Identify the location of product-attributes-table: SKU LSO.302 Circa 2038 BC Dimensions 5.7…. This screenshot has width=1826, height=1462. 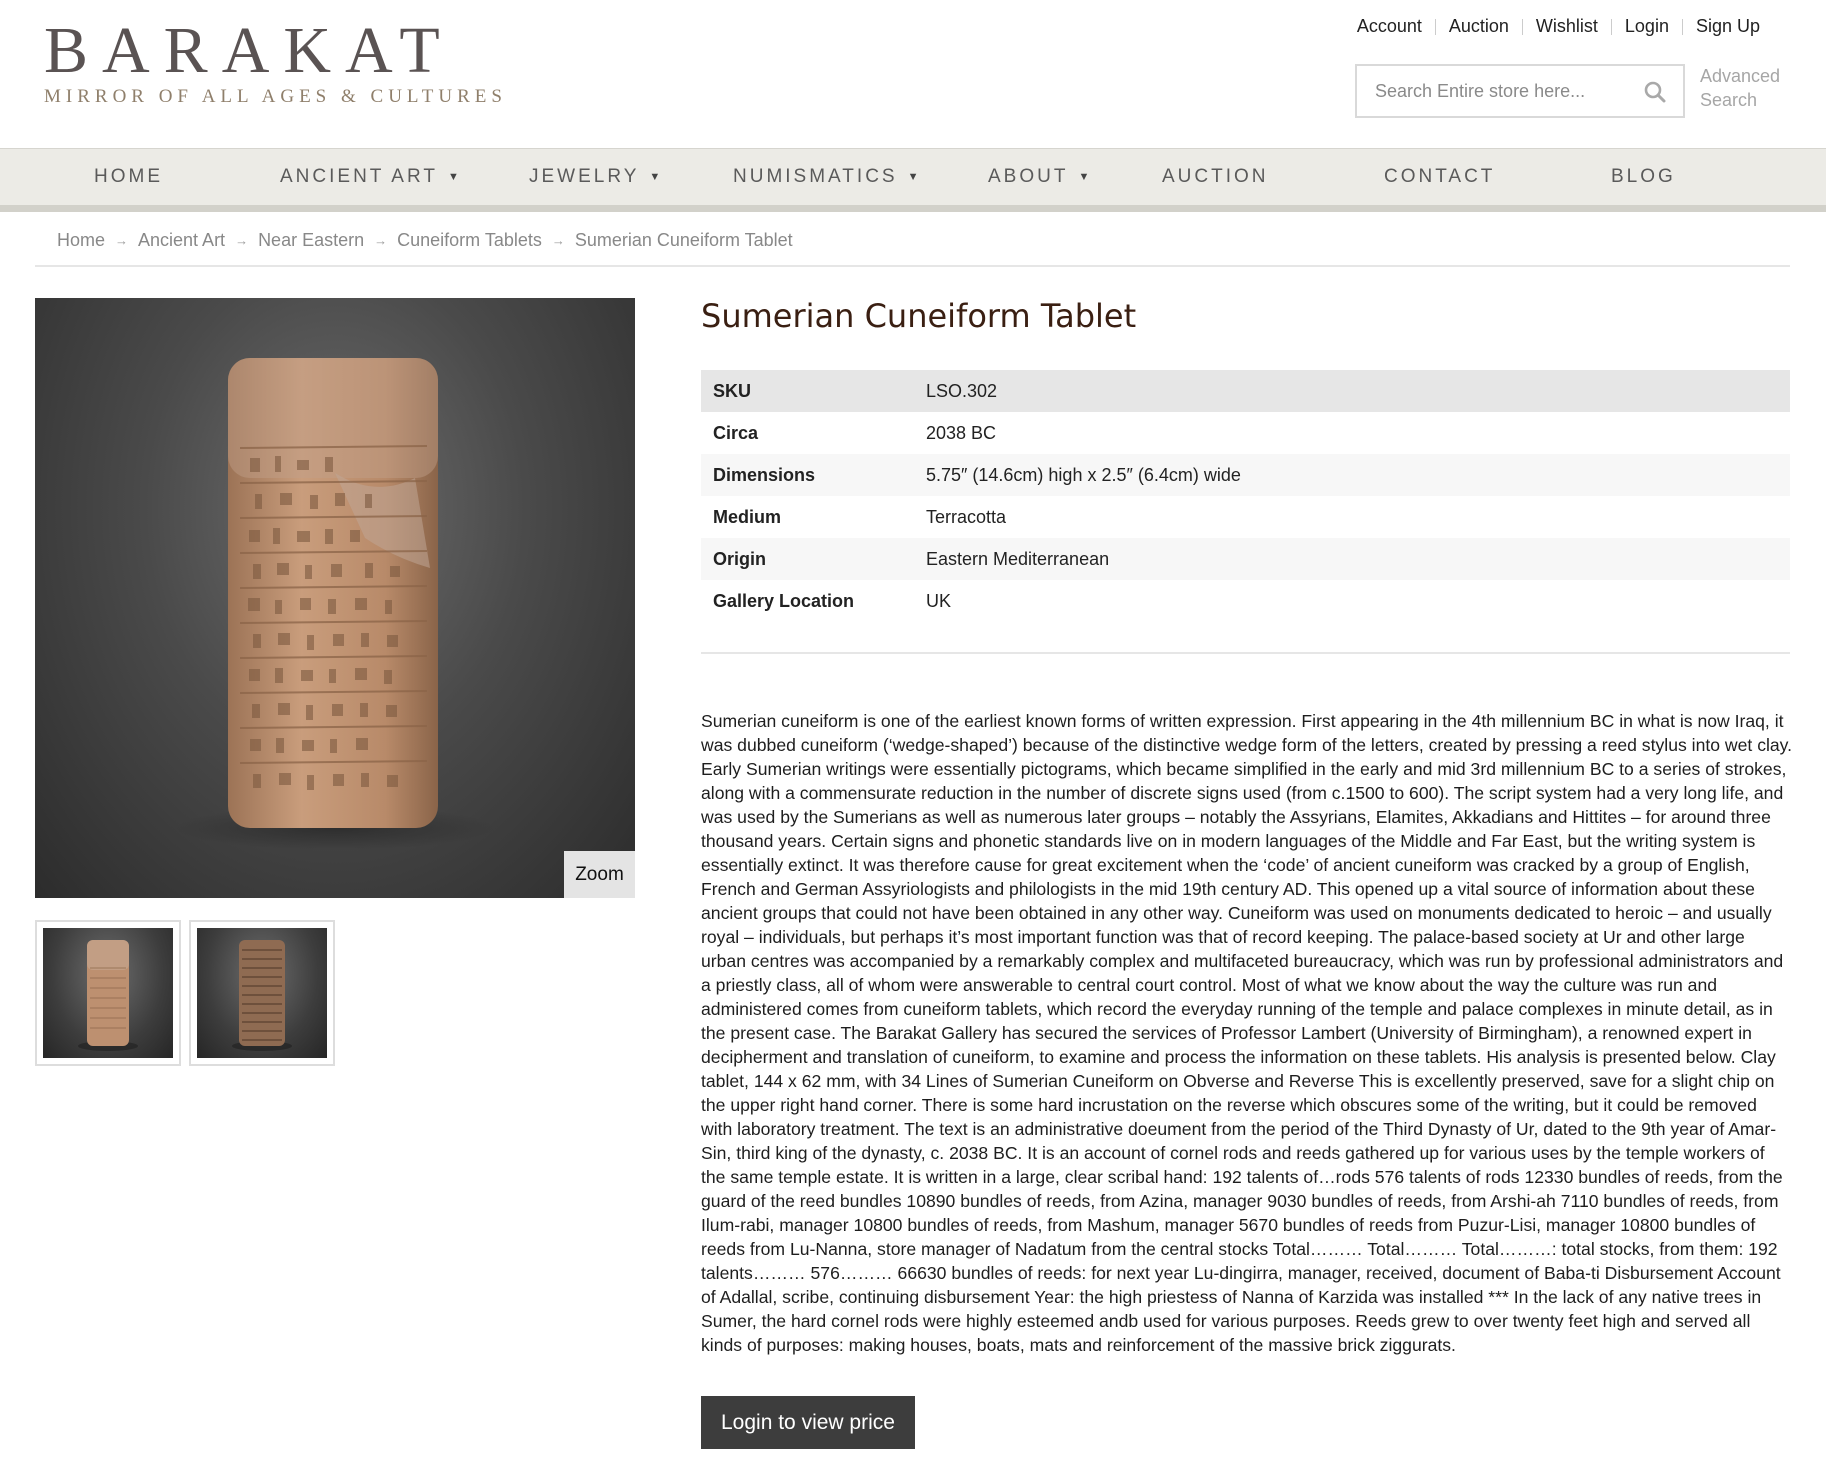
(1245, 496).